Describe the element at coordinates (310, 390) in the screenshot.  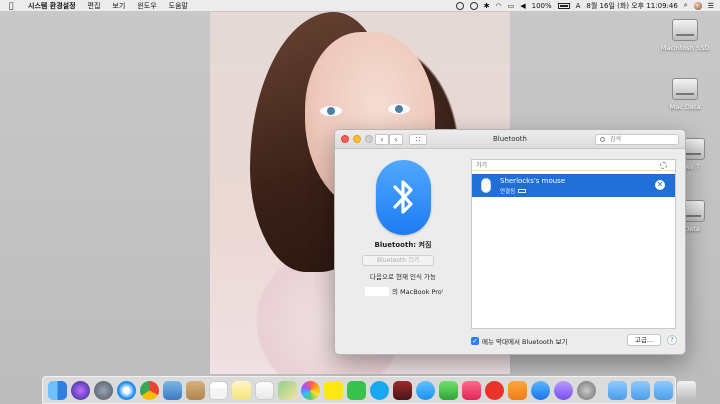
I see `photos-icon` at that location.